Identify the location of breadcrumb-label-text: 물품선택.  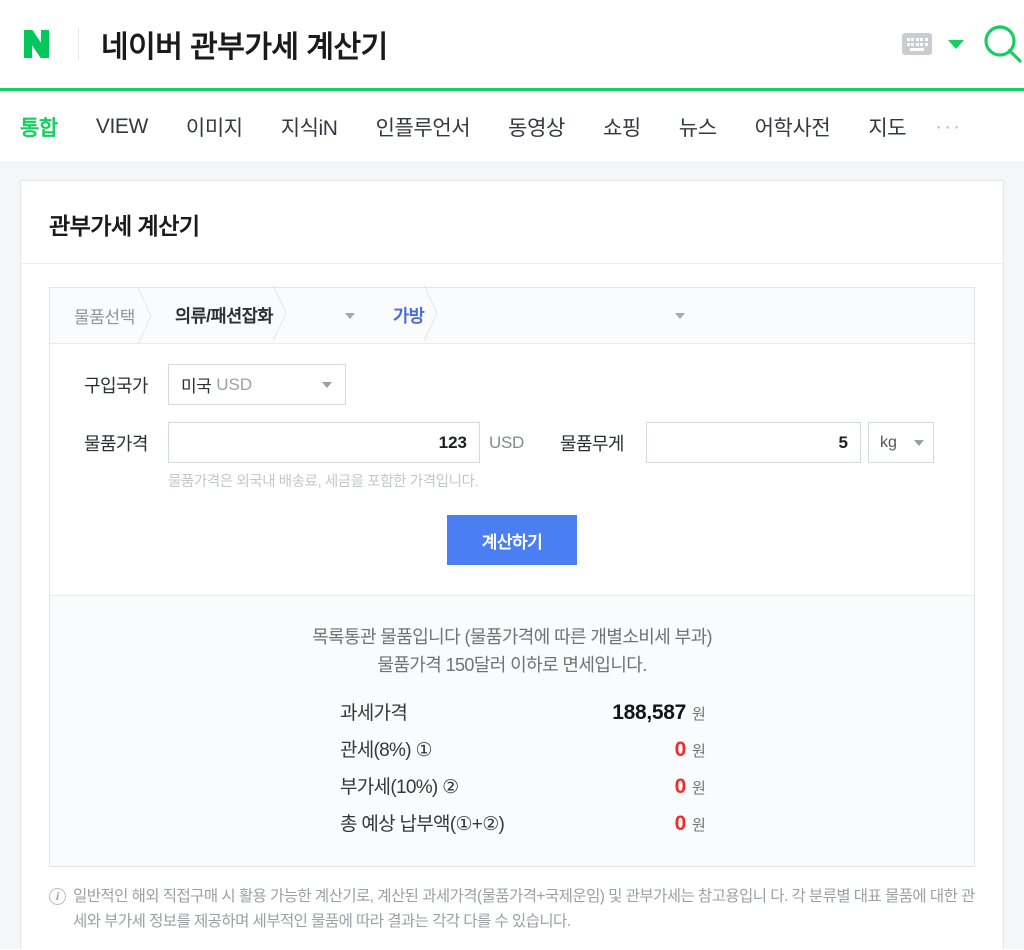
(104, 317).